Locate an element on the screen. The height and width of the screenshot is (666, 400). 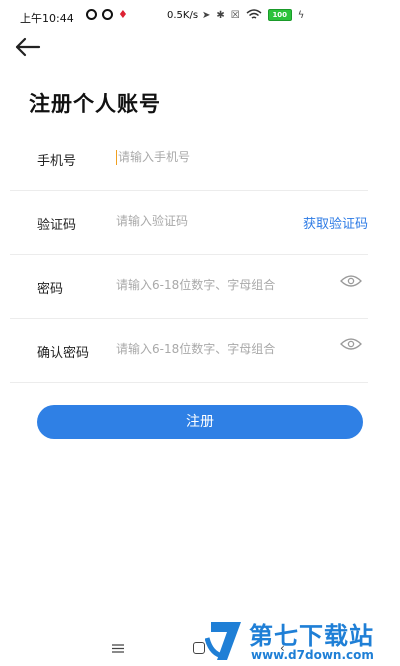
watermark-url: www.d7down.com is located at coordinates (312, 655).